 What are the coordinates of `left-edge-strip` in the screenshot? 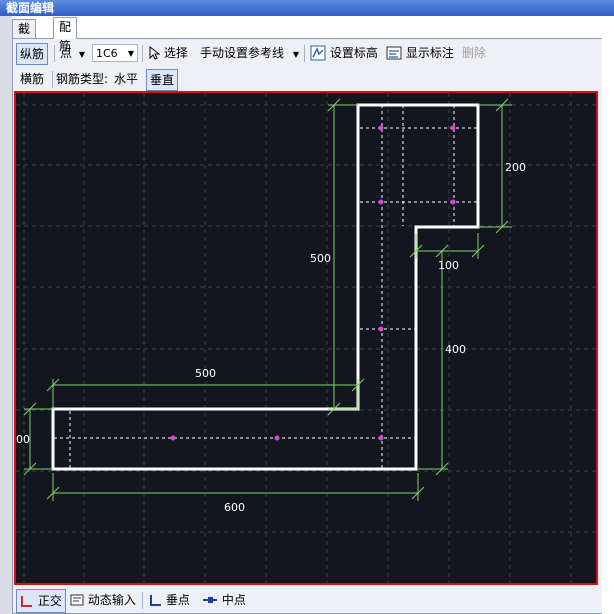 It's located at (6, 315).